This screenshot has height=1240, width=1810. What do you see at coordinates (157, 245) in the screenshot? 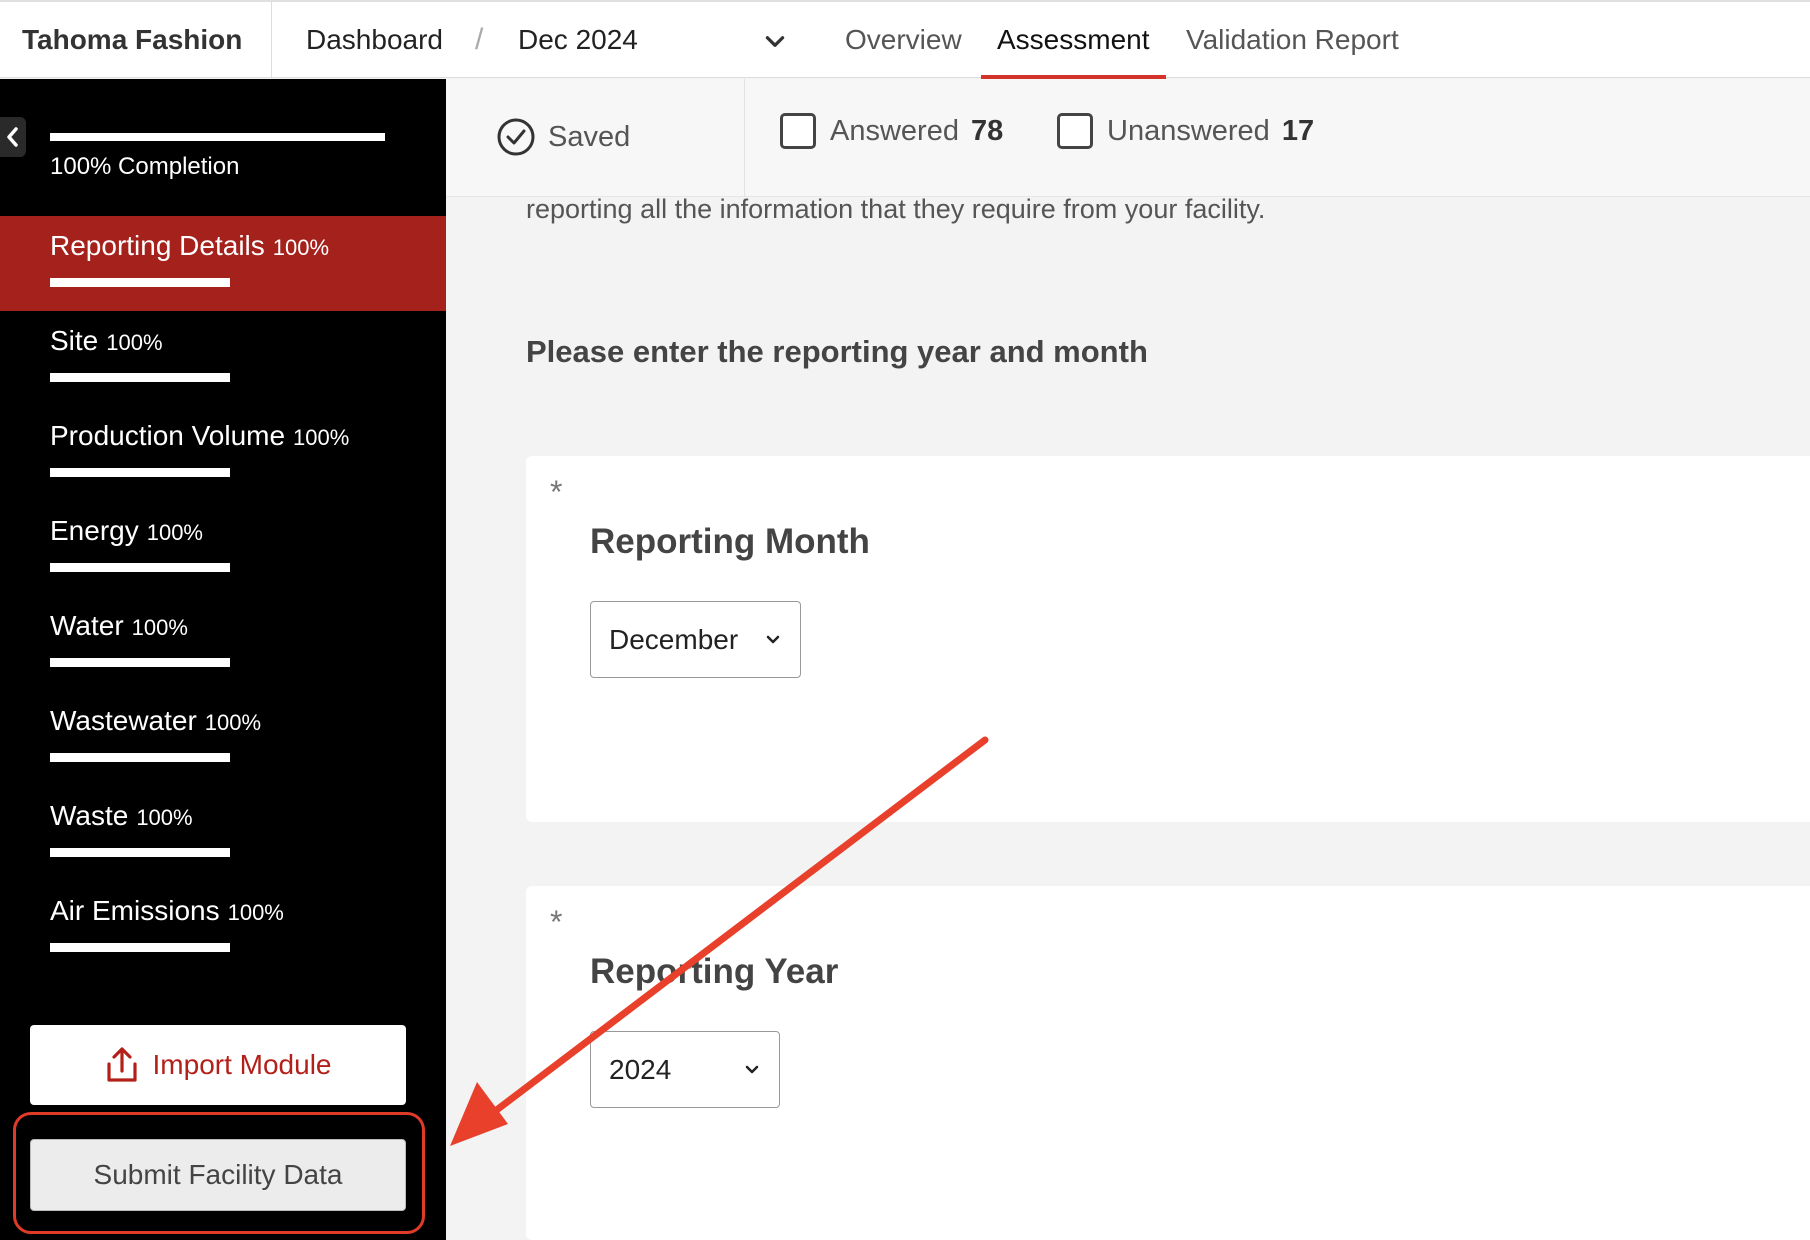
I see `sidebar-item-label: Reporting Details` at bounding box center [157, 245].